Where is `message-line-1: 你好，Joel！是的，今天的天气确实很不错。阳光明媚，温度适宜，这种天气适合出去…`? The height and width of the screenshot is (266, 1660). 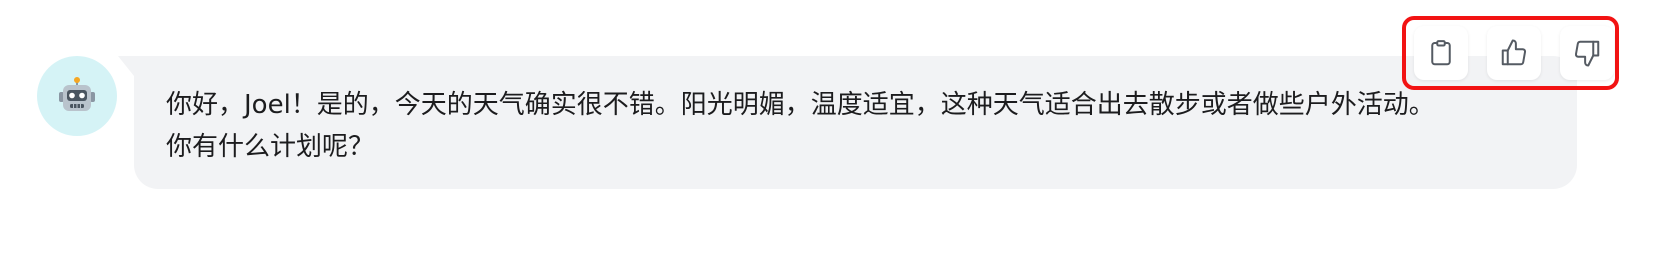 message-line-1: 你好，Joel！是的，今天的天气确实很不错。阳光明媚，温度适宜，这种天气适合出去… is located at coordinates (800, 105).